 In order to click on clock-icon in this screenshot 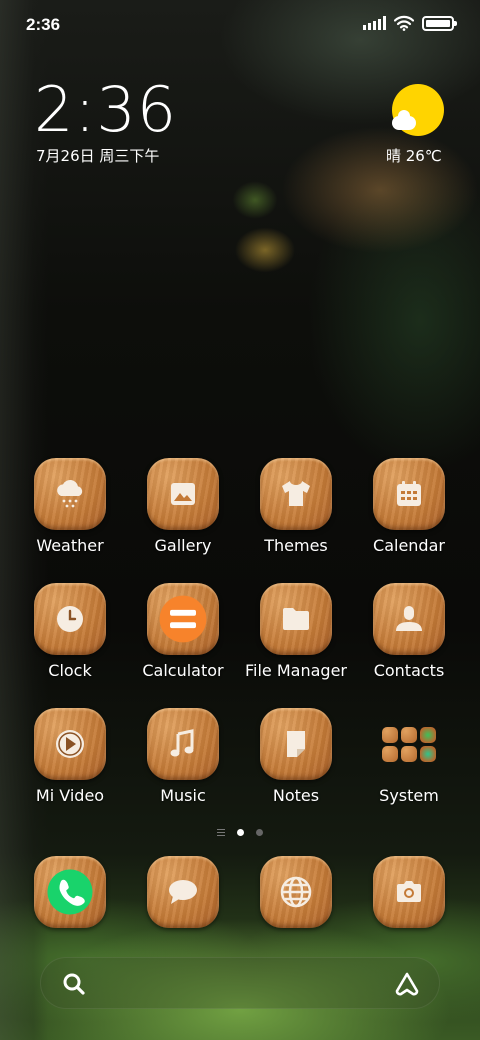, I will do `click(70, 619)`.